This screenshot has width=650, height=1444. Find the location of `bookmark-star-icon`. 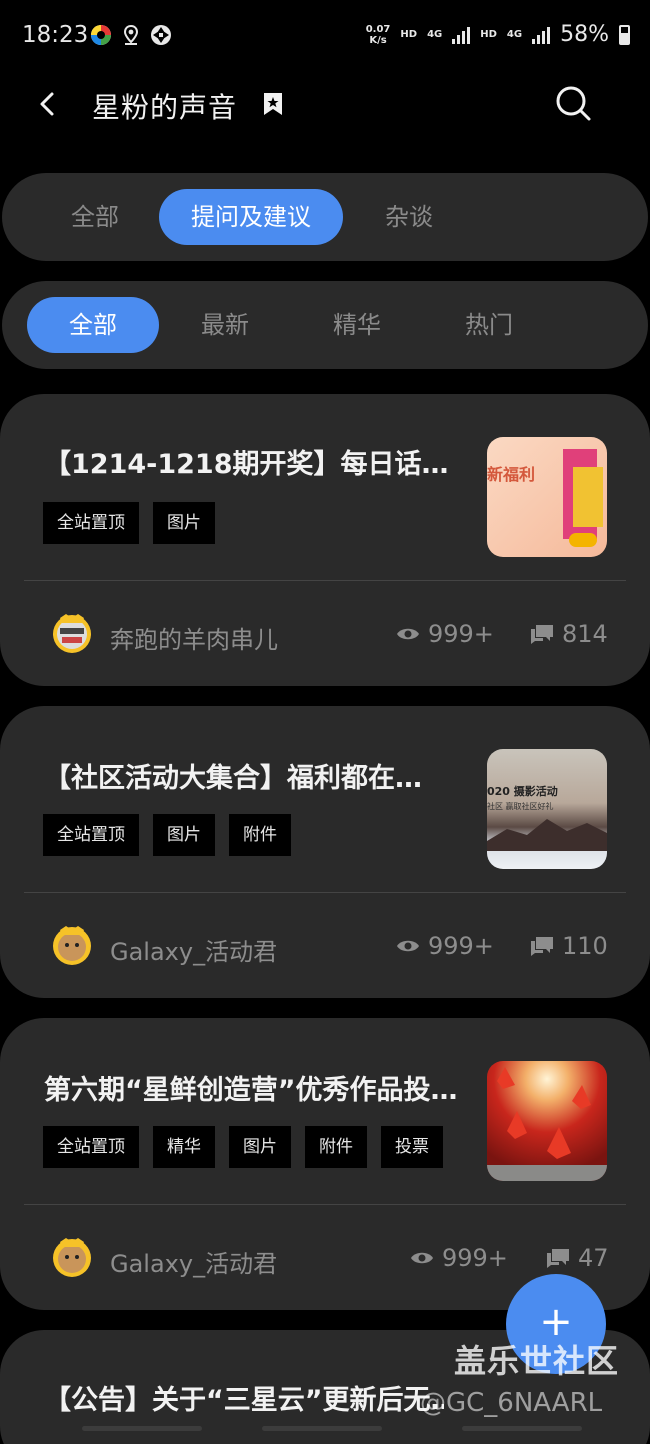

bookmark-star-icon is located at coordinates (273, 104).